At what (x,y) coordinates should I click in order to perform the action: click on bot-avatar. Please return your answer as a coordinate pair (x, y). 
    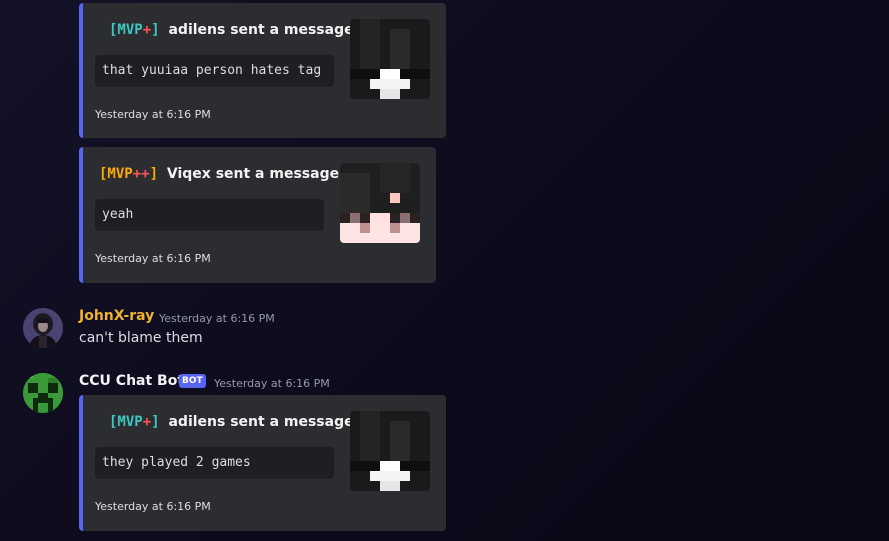
    Looking at the image, I should click on (43, 393).